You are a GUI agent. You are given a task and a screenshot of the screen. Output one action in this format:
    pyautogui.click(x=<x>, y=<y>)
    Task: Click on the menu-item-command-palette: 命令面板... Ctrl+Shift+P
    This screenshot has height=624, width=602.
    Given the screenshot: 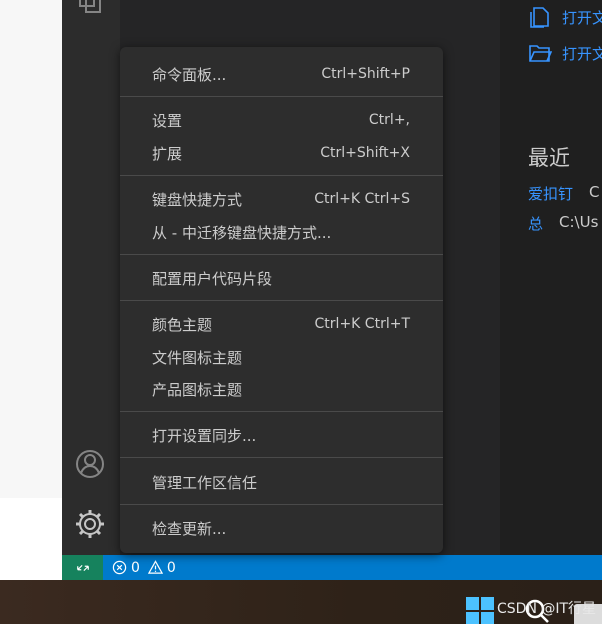 What is the action you would take?
    pyautogui.click(x=281, y=74)
    